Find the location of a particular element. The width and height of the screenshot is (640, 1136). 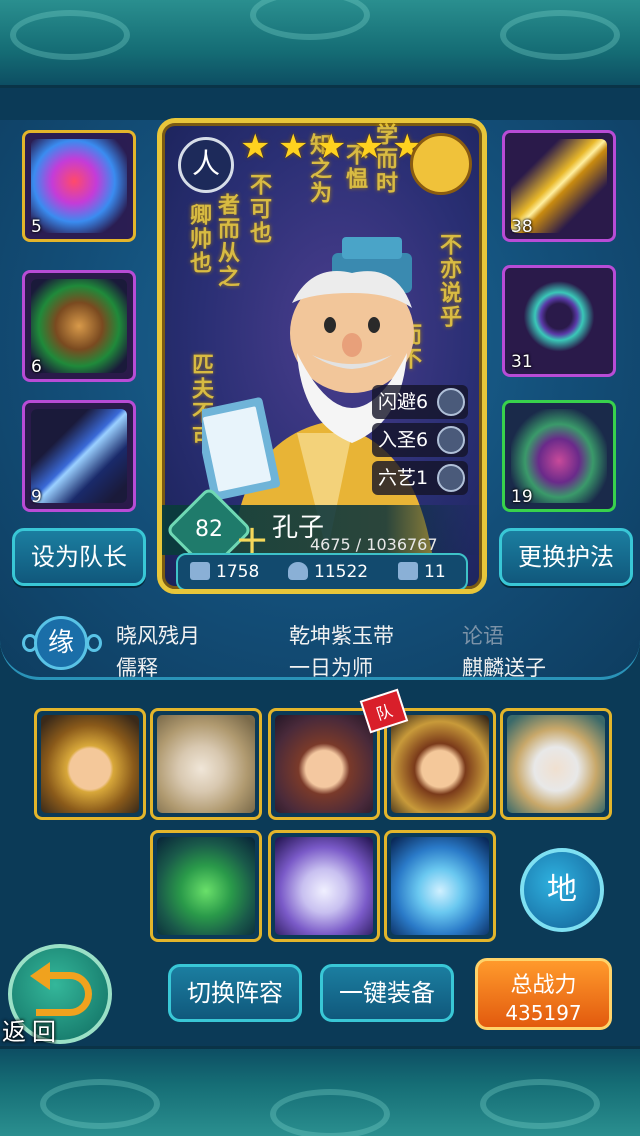

back-label: 返回 is located at coordinates (32, 1029).